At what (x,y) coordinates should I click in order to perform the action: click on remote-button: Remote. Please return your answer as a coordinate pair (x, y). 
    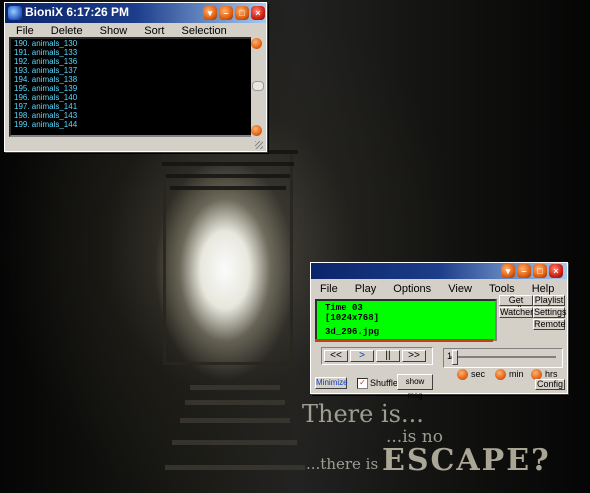
    Looking at the image, I should click on (549, 324).